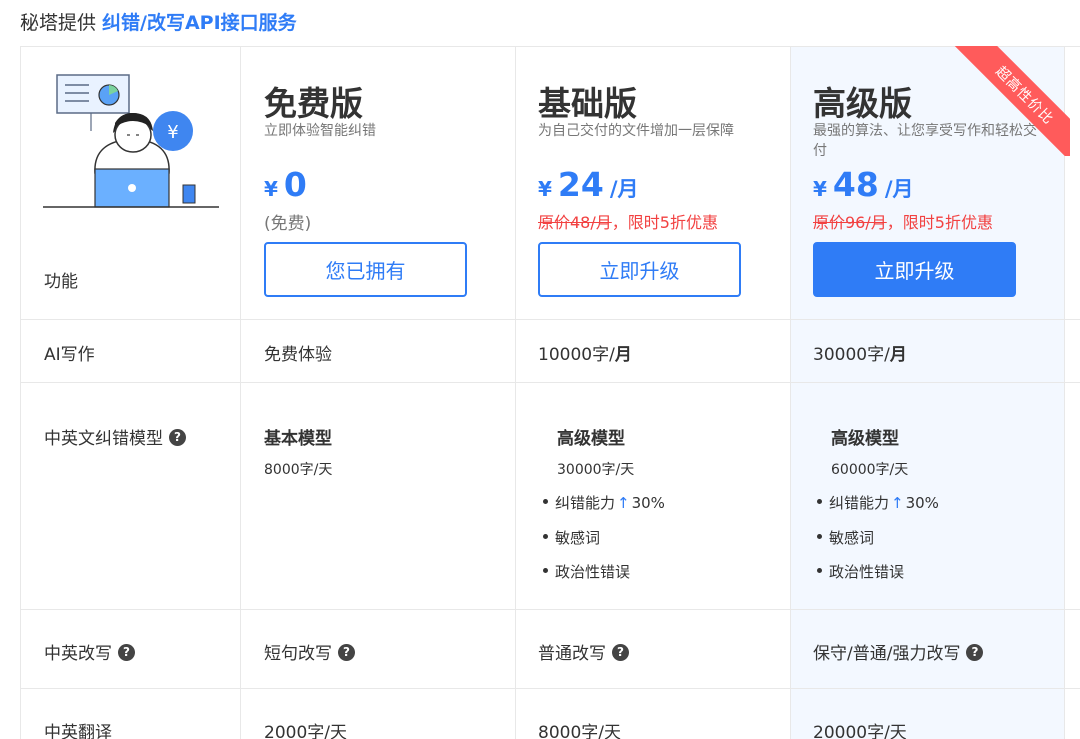 This screenshot has width=1080, height=739. Describe the element at coordinates (1012, 101) in the screenshot. I see `best-value-ribbon: 超高性价比` at that location.